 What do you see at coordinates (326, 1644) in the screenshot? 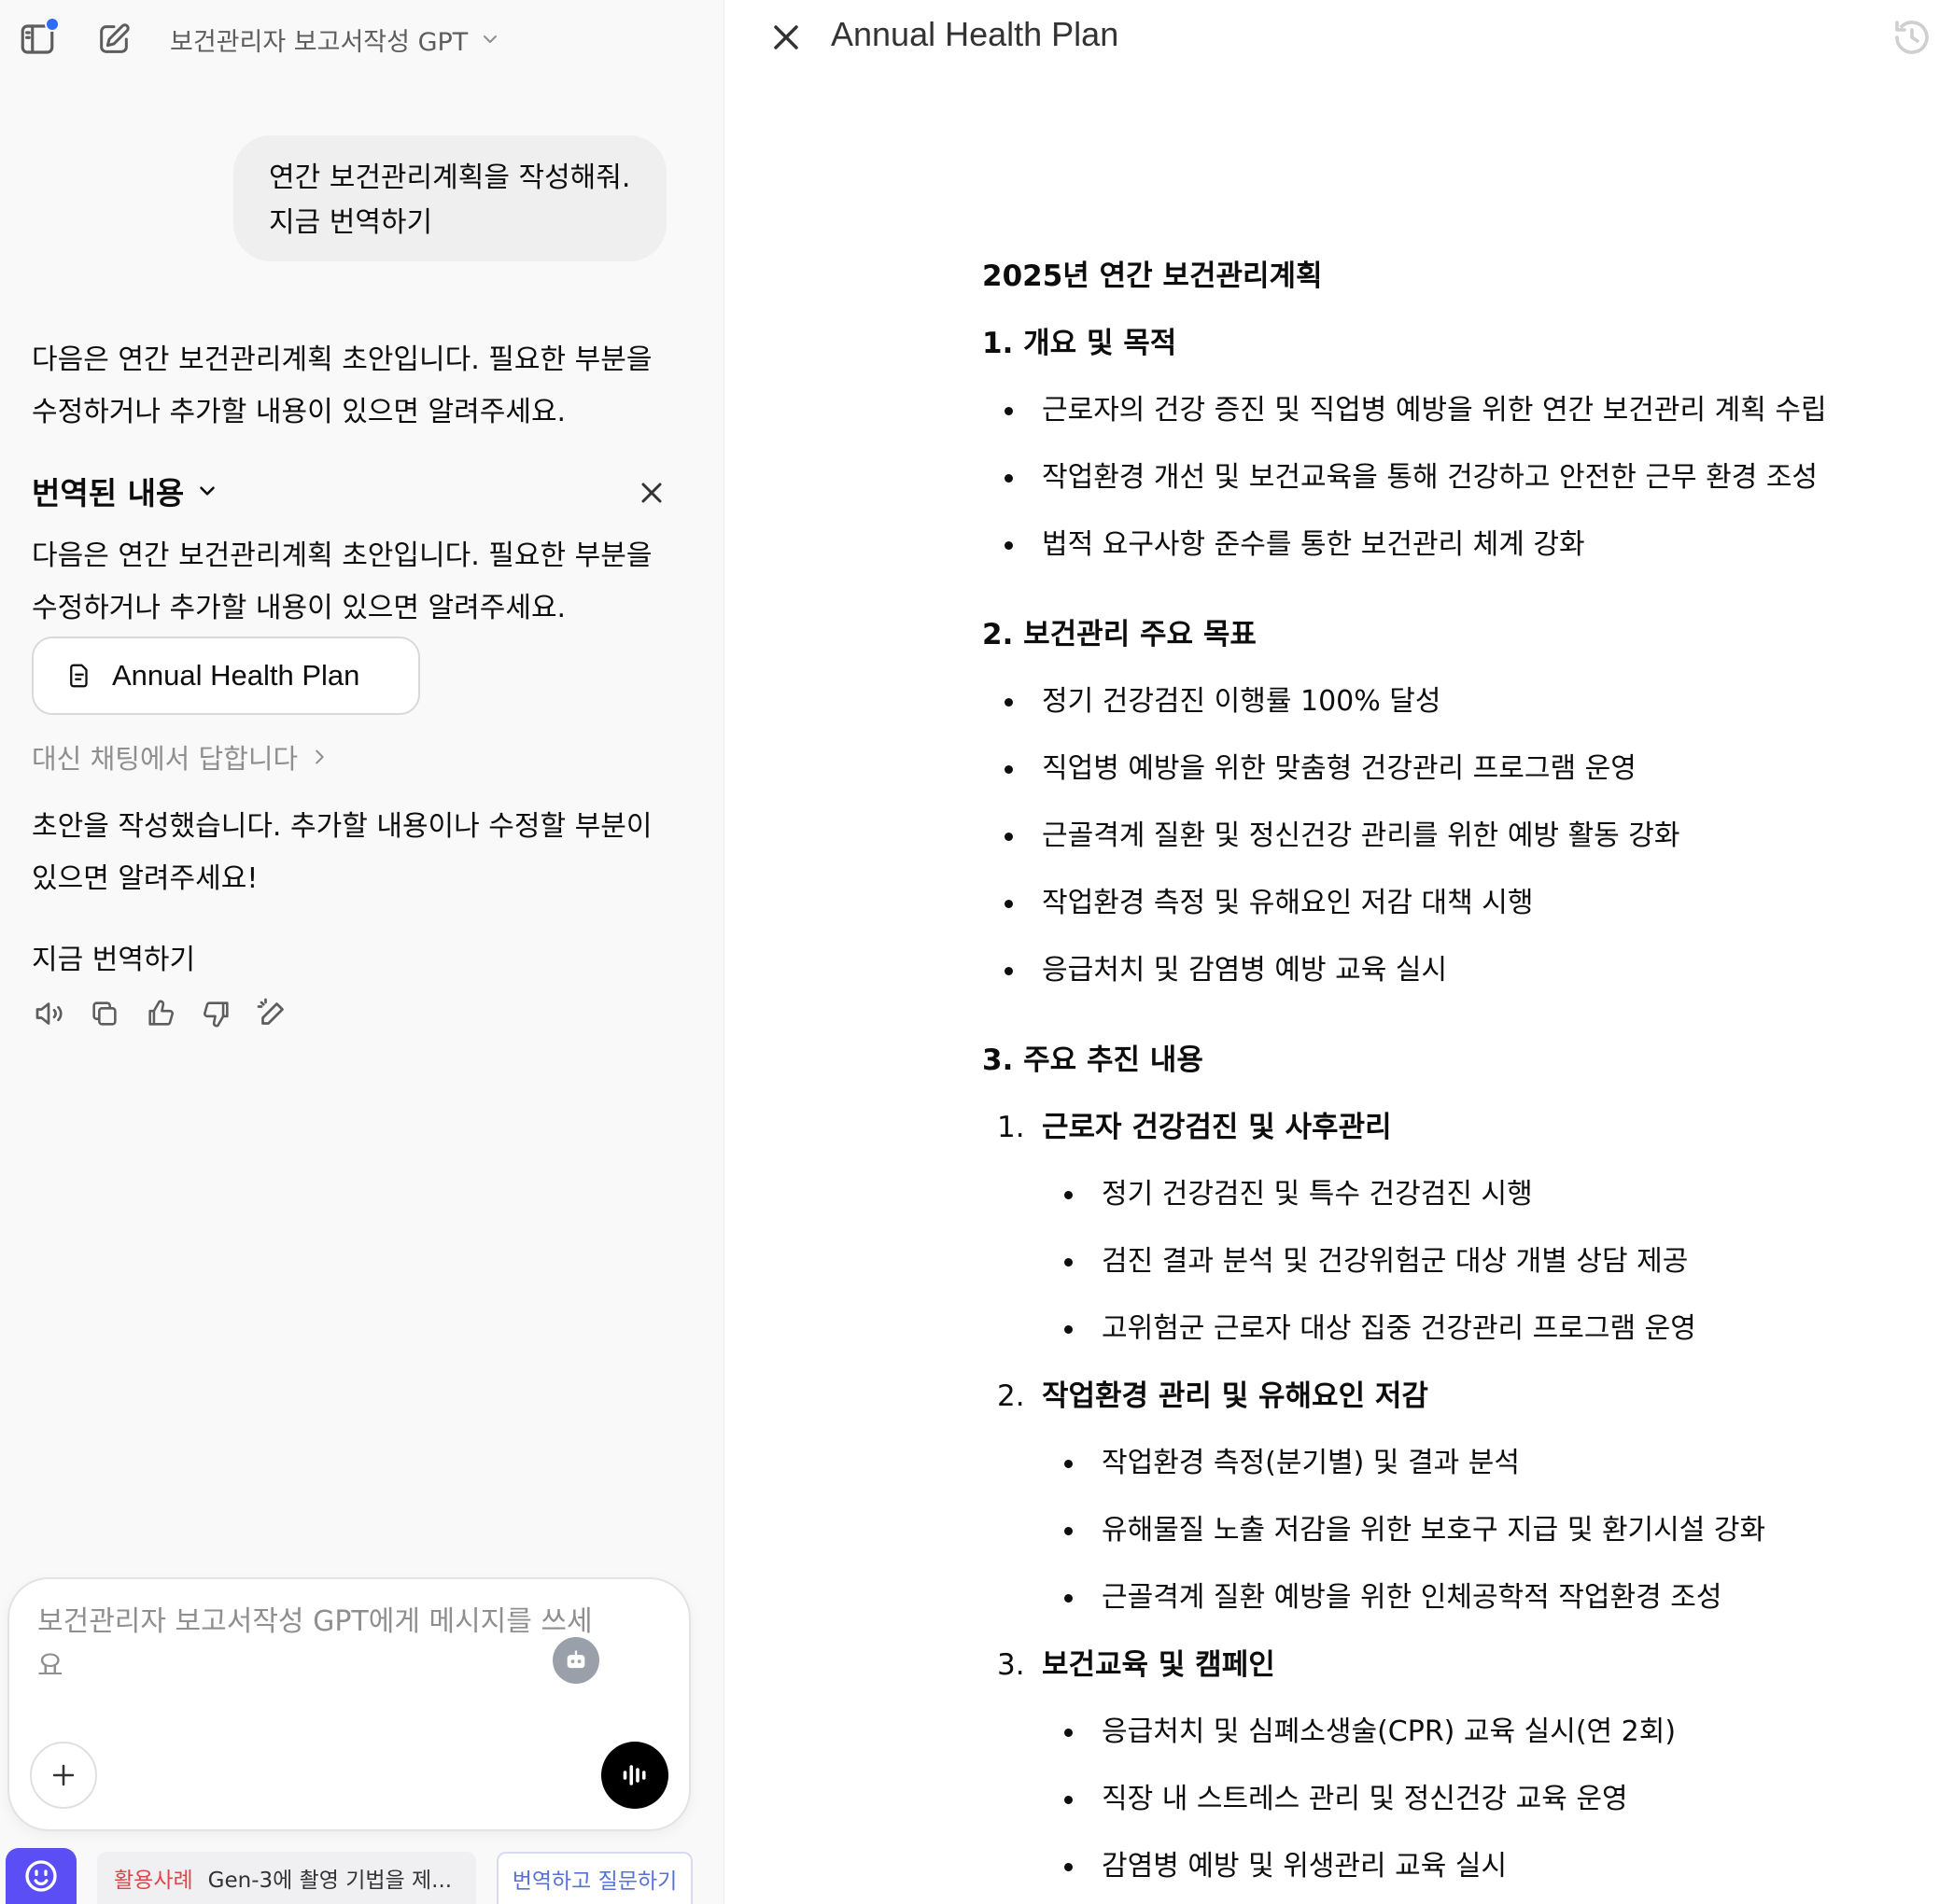
I see `message-input: 보건관리자 보고서작성 GPT에게 메시지를 쓰세요` at bounding box center [326, 1644].